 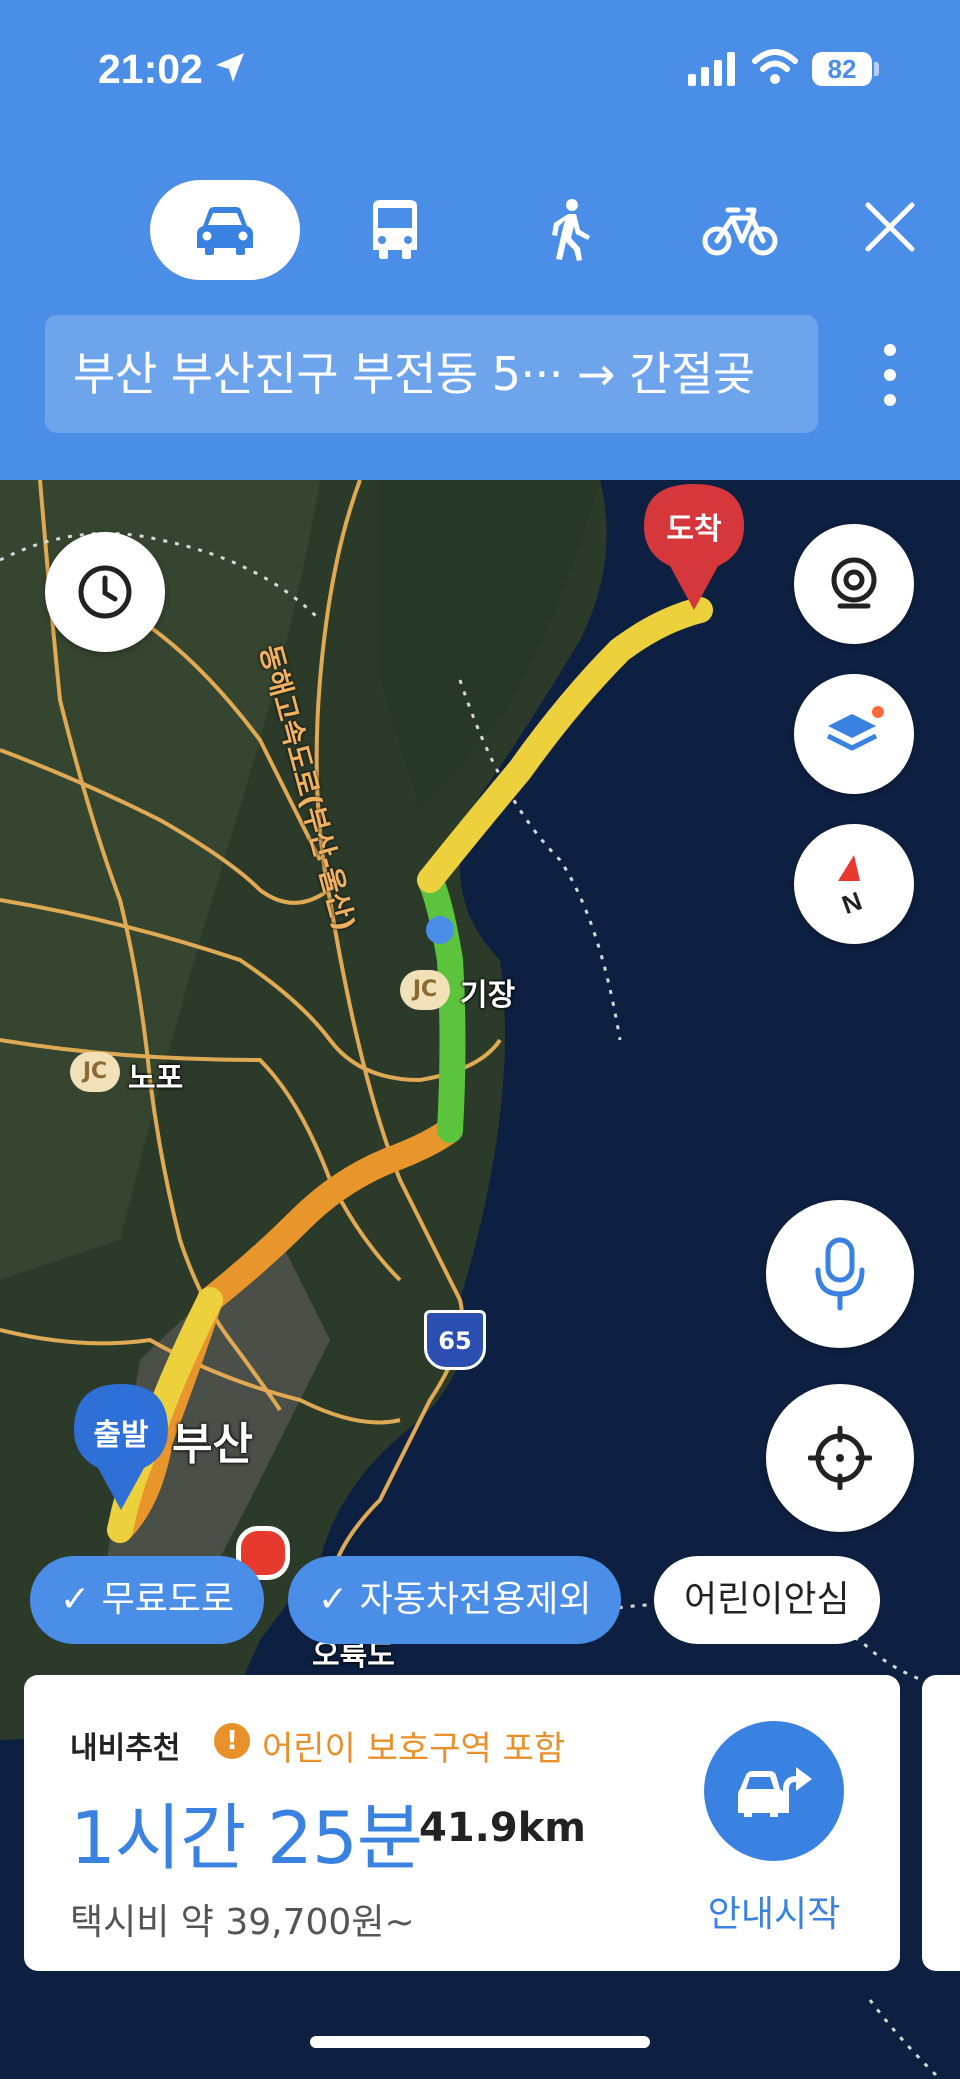 I want to click on svg-text: N, so click(x=852, y=901).